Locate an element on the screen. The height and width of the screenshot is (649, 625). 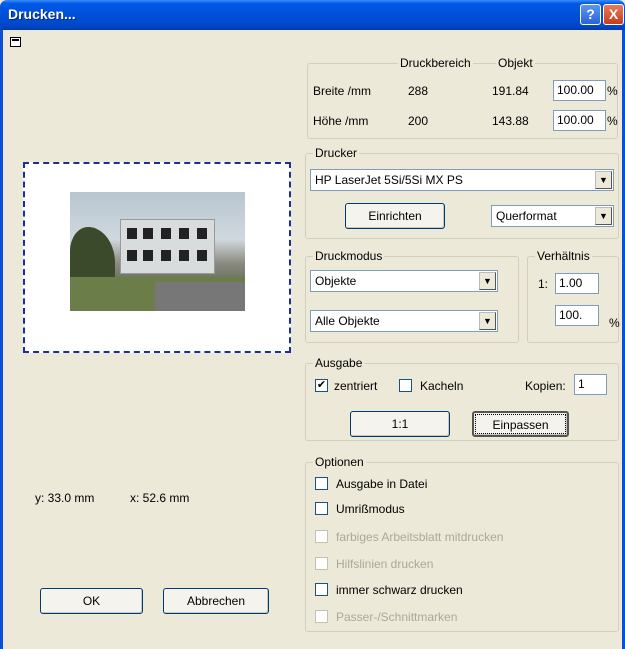
options-legend: Optionen is located at coordinates (339, 462).